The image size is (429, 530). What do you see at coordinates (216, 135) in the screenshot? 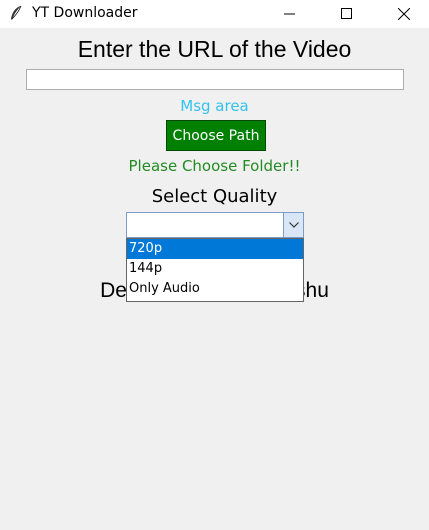
I see `choose-path-button: Choose Path` at bounding box center [216, 135].